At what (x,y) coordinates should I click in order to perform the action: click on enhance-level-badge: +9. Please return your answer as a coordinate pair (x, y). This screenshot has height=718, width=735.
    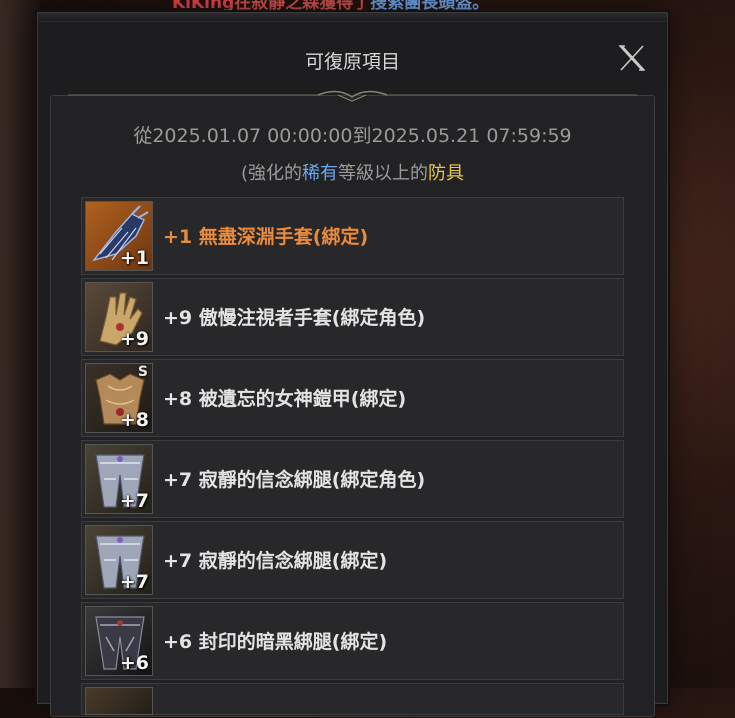
    Looking at the image, I should click on (134, 339).